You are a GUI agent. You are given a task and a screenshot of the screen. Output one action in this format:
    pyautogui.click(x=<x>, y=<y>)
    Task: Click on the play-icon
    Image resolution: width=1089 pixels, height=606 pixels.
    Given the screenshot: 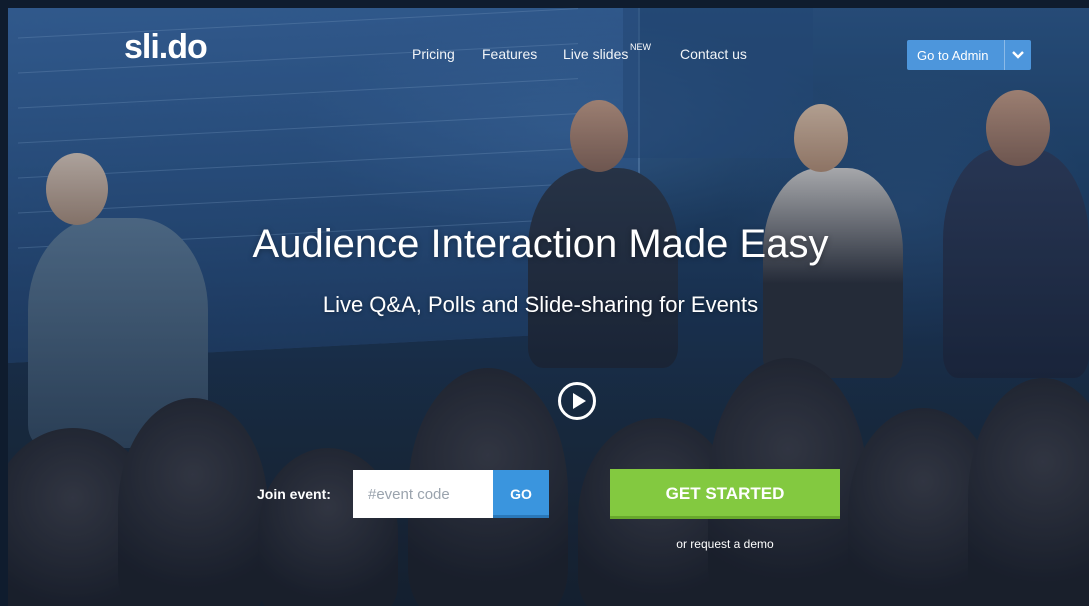 What is the action you would take?
    pyautogui.click(x=577, y=401)
    